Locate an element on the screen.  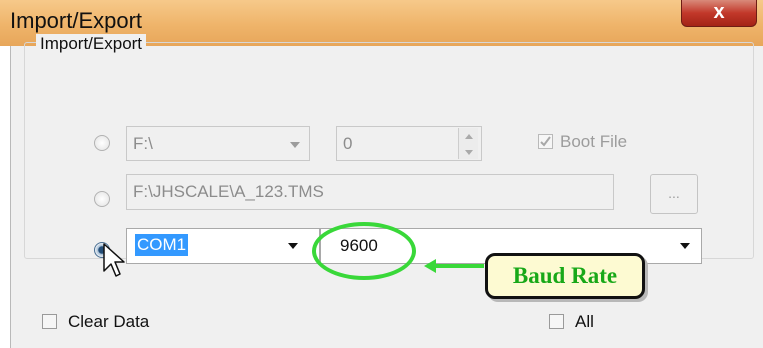
file-path-value: F:\JHSCALE\A_123.TMS is located at coordinates (228, 191).